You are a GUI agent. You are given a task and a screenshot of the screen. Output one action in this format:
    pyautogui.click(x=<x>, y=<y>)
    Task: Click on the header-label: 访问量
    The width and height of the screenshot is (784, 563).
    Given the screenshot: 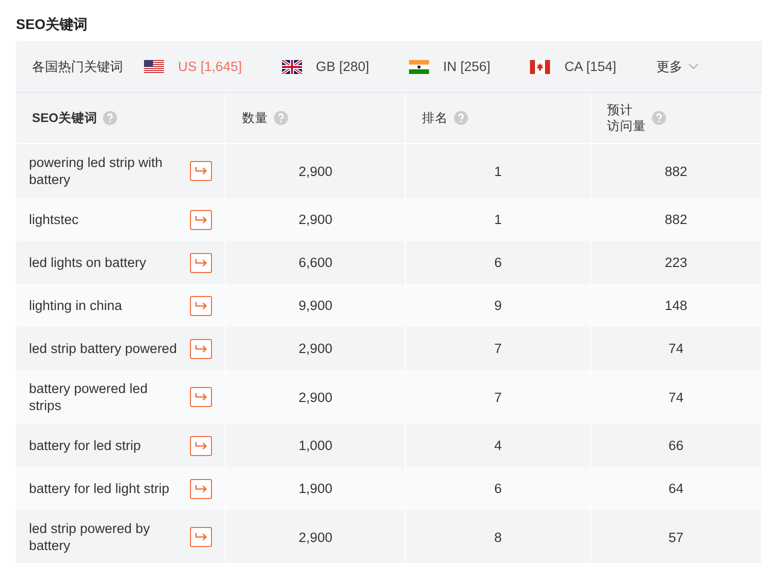 What is the action you would take?
    pyautogui.click(x=626, y=126)
    